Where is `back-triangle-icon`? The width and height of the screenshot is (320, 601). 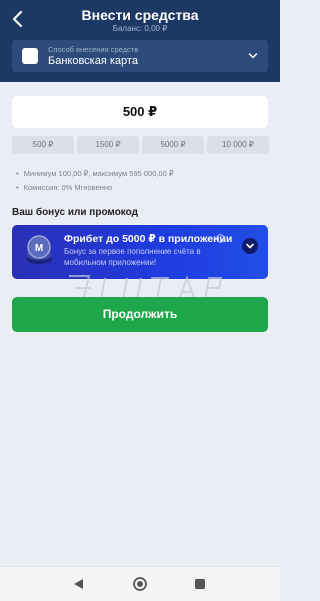
back-triangle-icon is located at coordinates (79, 584).